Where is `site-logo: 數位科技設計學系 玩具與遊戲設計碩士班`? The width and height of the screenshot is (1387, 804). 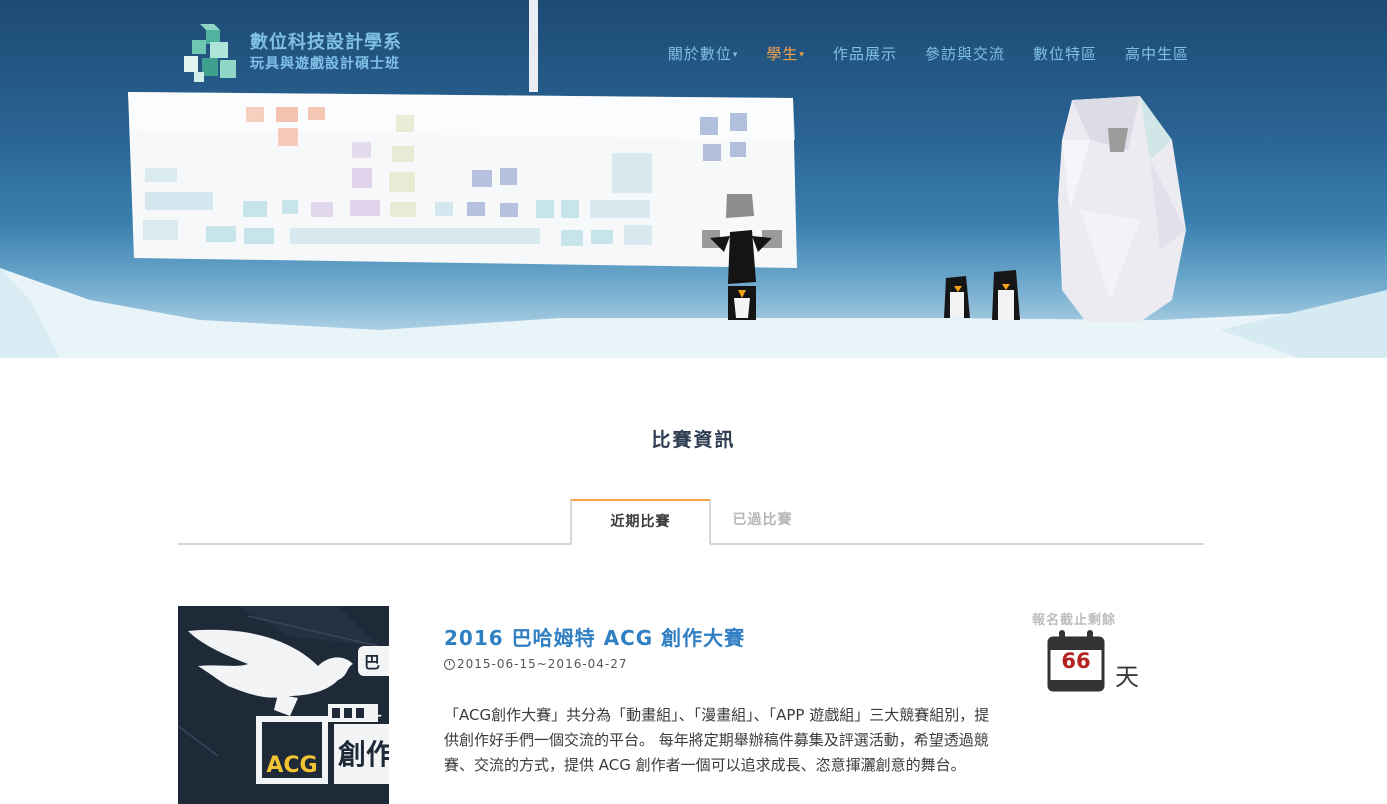
site-logo: 數位科技設計學系 玩具與遊戲設計碩士班 is located at coordinates (291, 53).